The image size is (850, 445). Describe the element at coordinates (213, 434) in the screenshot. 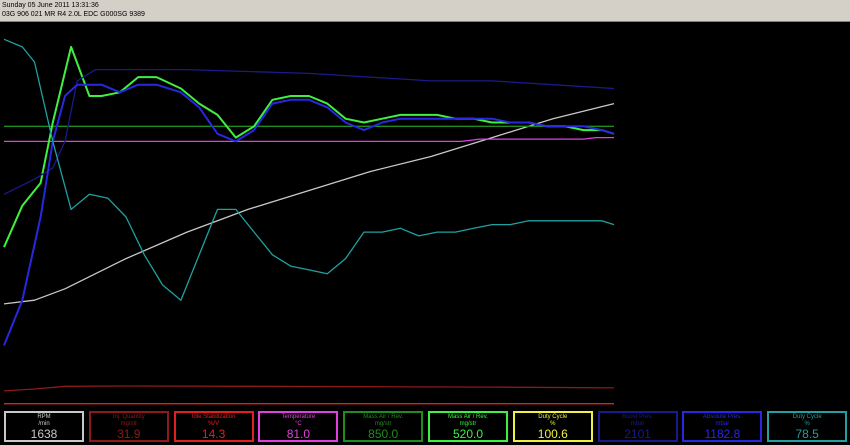

I see `channel-value: 14.3` at that location.